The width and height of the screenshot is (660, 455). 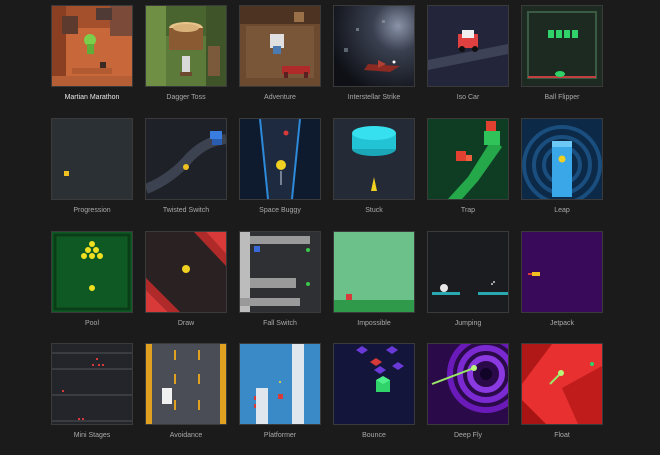 I want to click on game-thumbnail-dagger-toss, so click(x=186, y=46).